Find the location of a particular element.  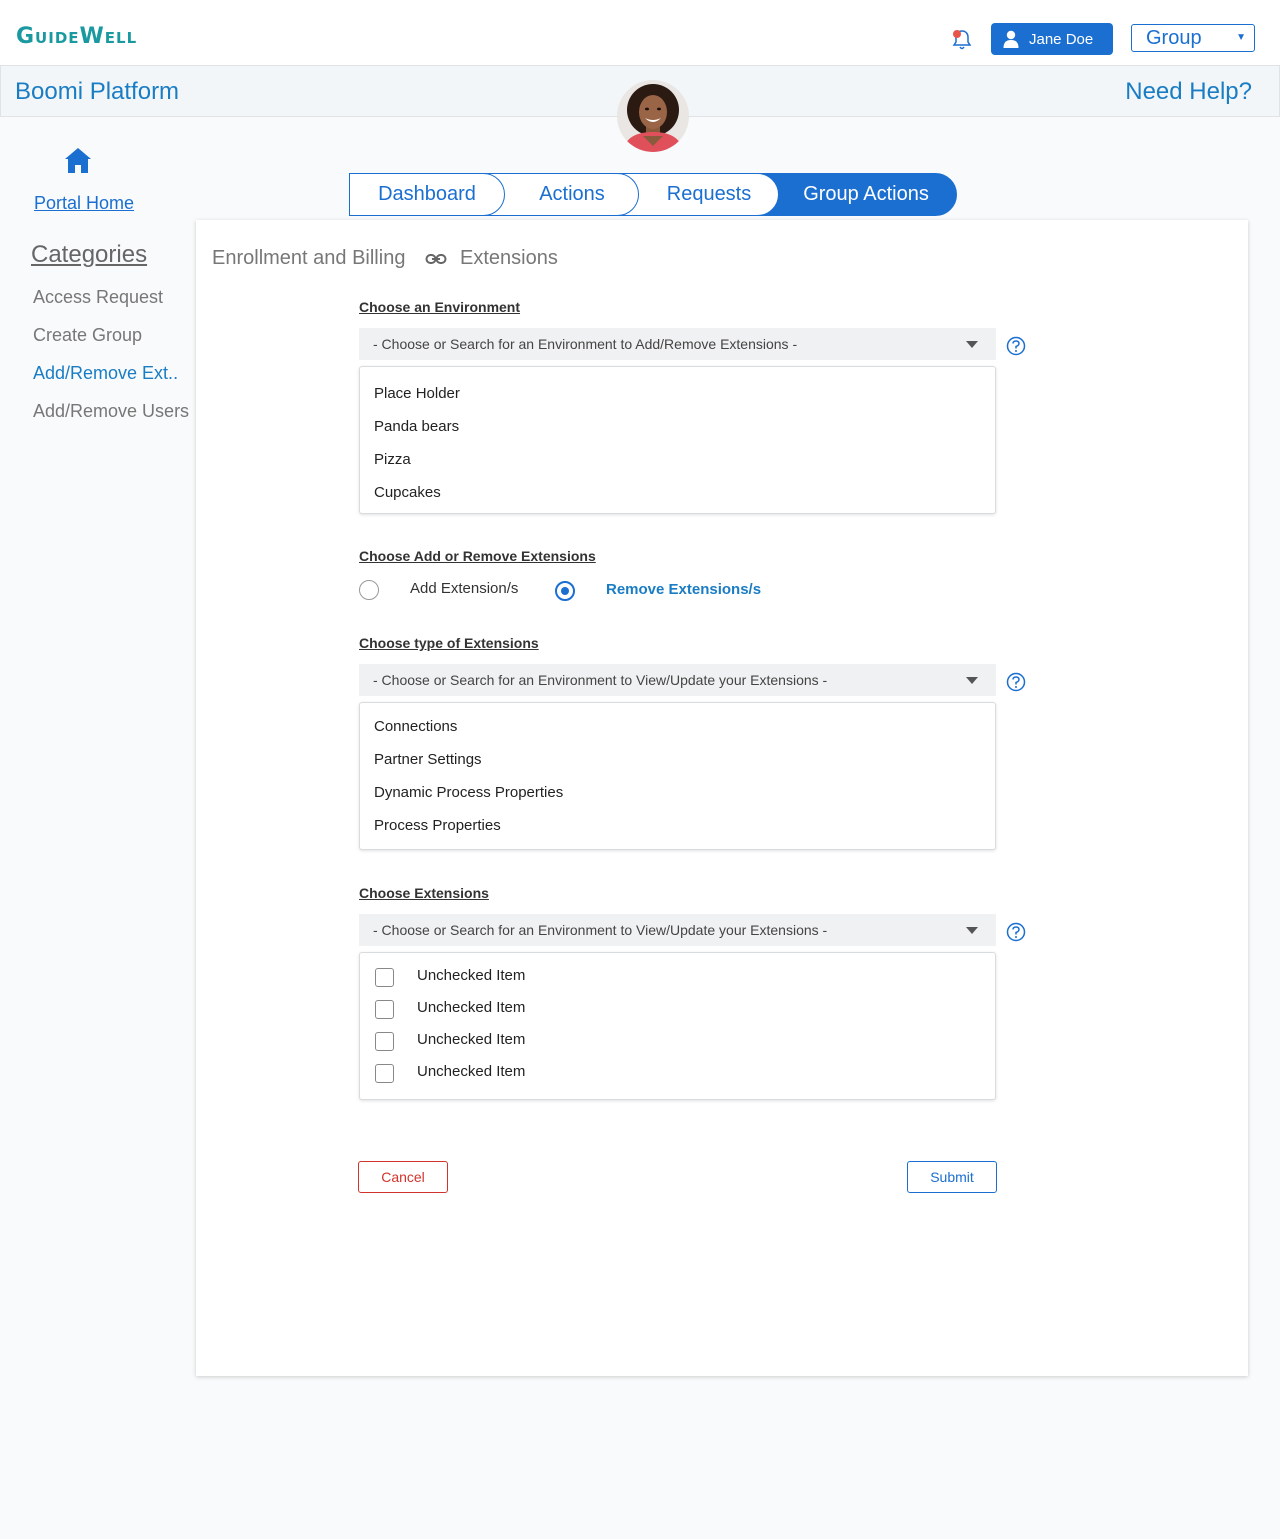

sidebar-item-add-remove-users: Add/Remove Users is located at coordinates (111, 411).